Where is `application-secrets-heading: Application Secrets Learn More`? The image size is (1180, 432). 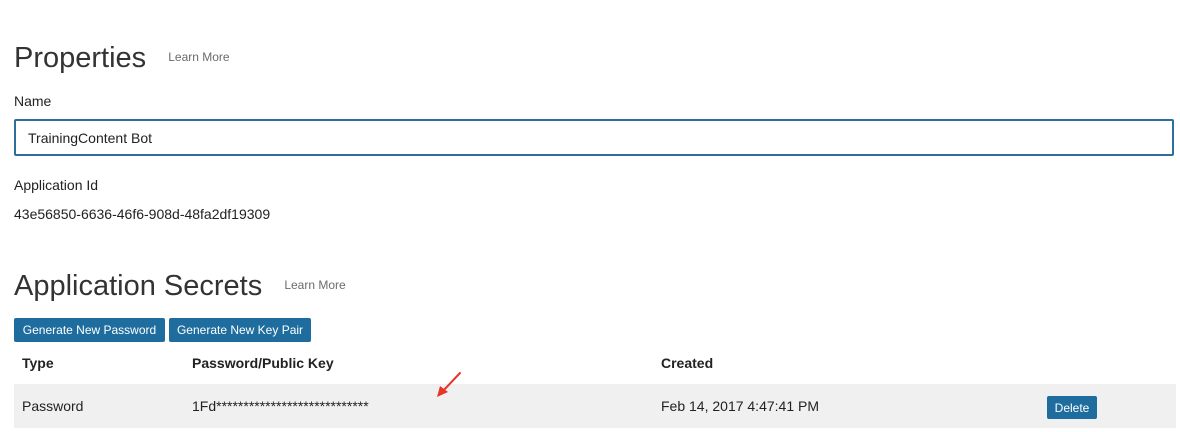
application-secrets-heading: Application Secrets Learn More is located at coordinates (180, 286).